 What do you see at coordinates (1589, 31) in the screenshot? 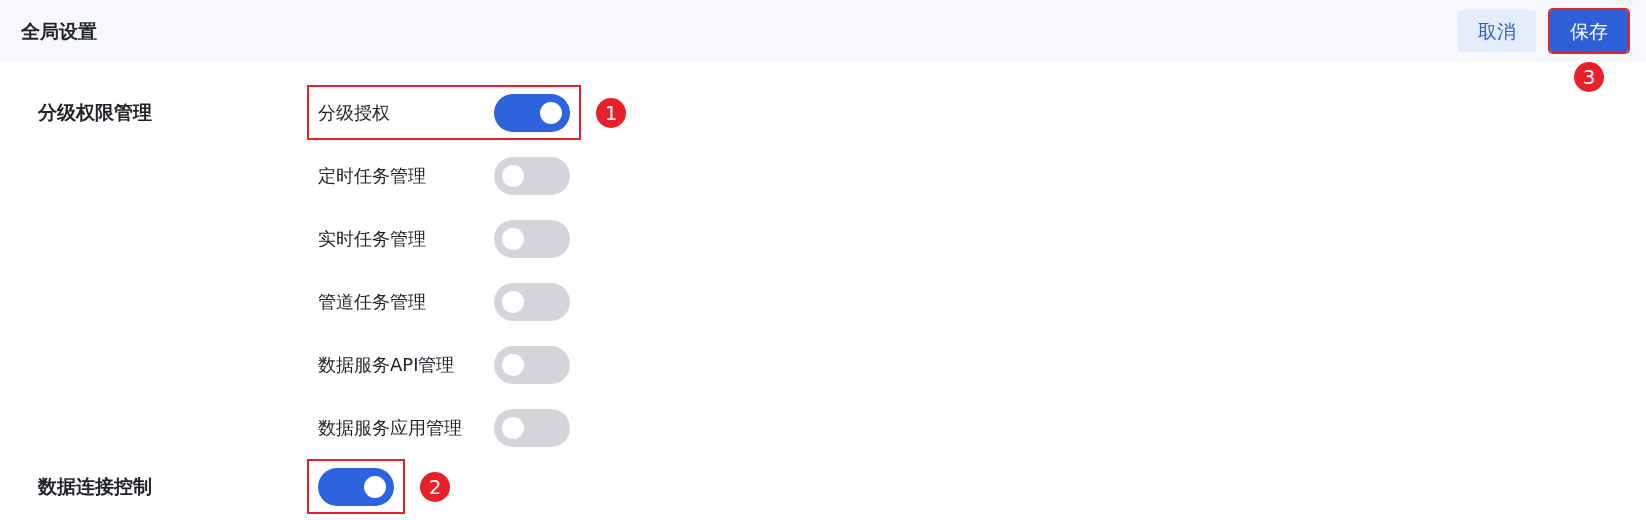
I see `save-button: 保存` at bounding box center [1589, 31].